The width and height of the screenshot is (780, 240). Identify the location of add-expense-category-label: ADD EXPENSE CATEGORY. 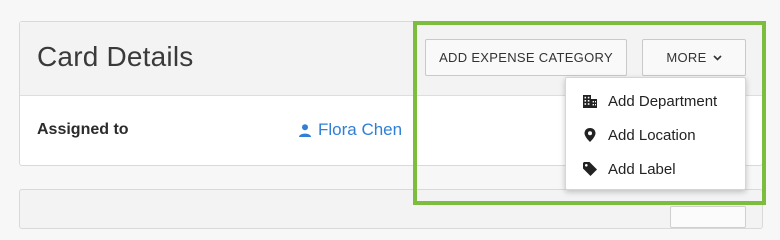
(526, 57).